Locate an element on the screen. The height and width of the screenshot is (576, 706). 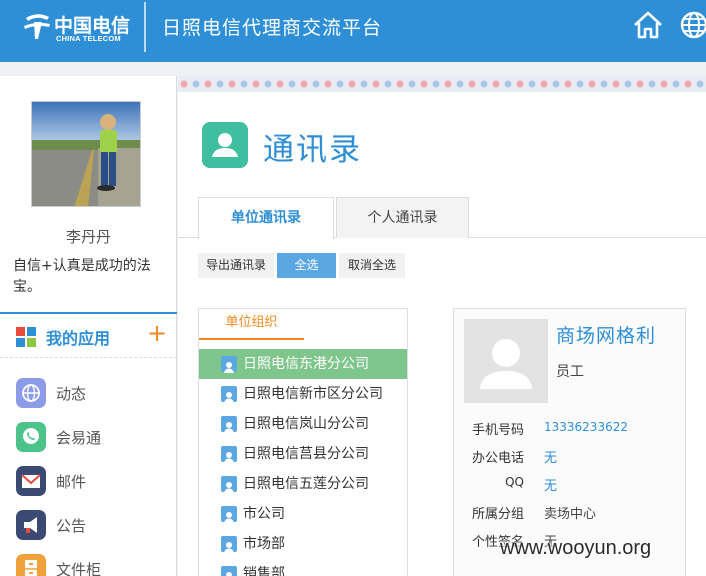
app-item-file-cabinet: 文件柜 is located at coordinates (91, 565).